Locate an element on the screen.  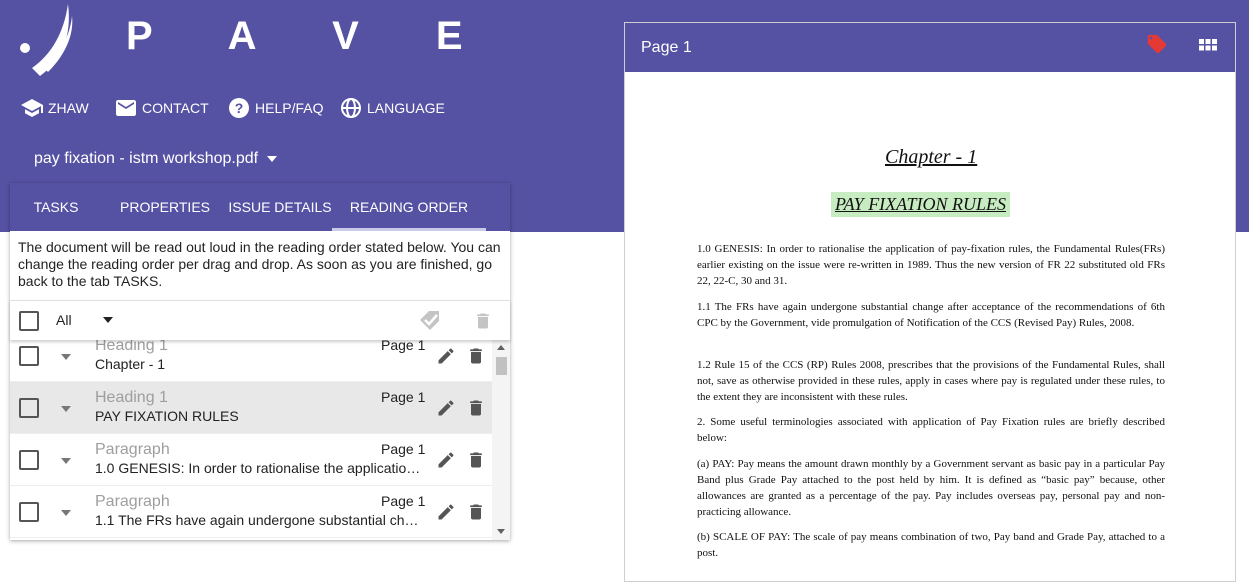
nav-help: ? HELP/FAQ is located at coordinates (275, 108).